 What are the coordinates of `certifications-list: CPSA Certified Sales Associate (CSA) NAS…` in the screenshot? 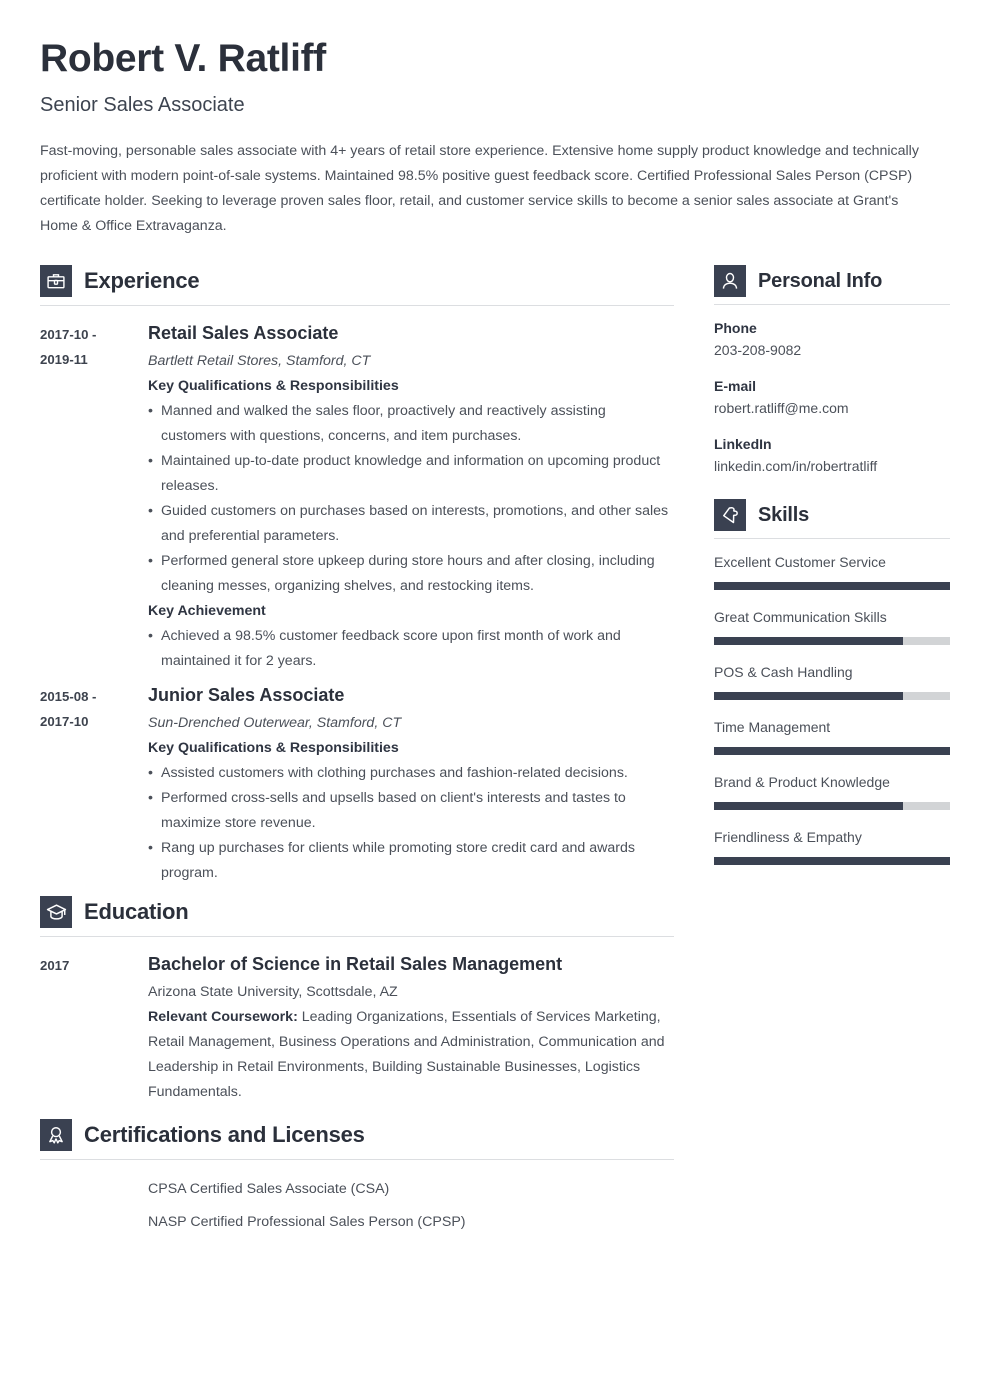 It's located at (357, 1204).